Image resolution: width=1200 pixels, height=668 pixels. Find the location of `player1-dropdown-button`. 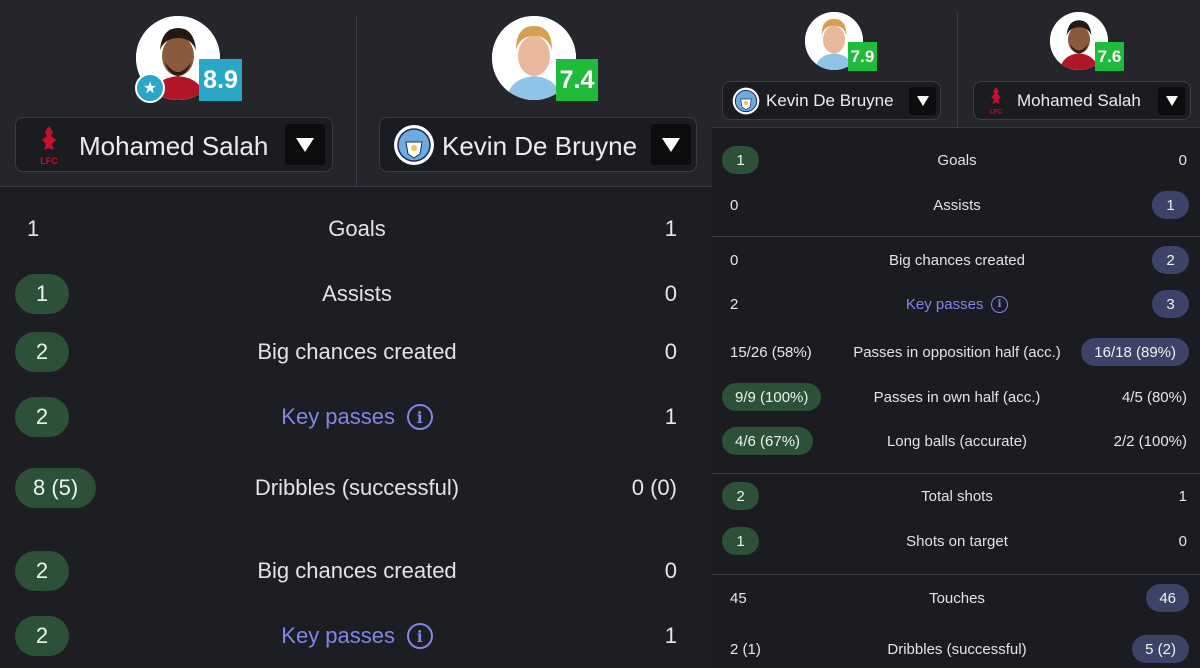

player1-dropdown-button is located at coordinates (305, 144).